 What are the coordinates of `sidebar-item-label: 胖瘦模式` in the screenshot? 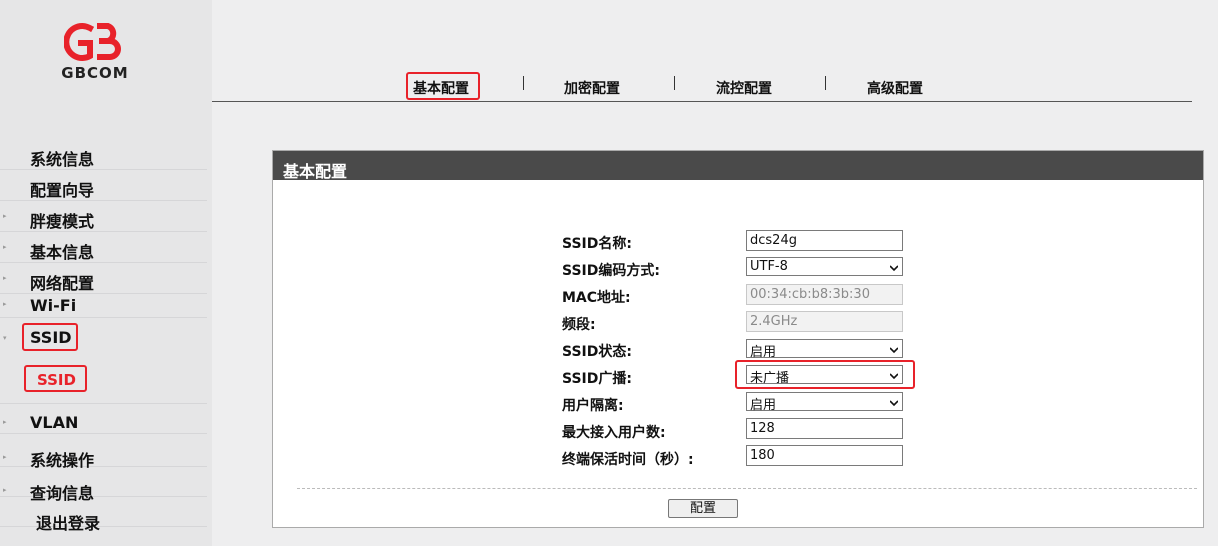 It's located at (62, 221).